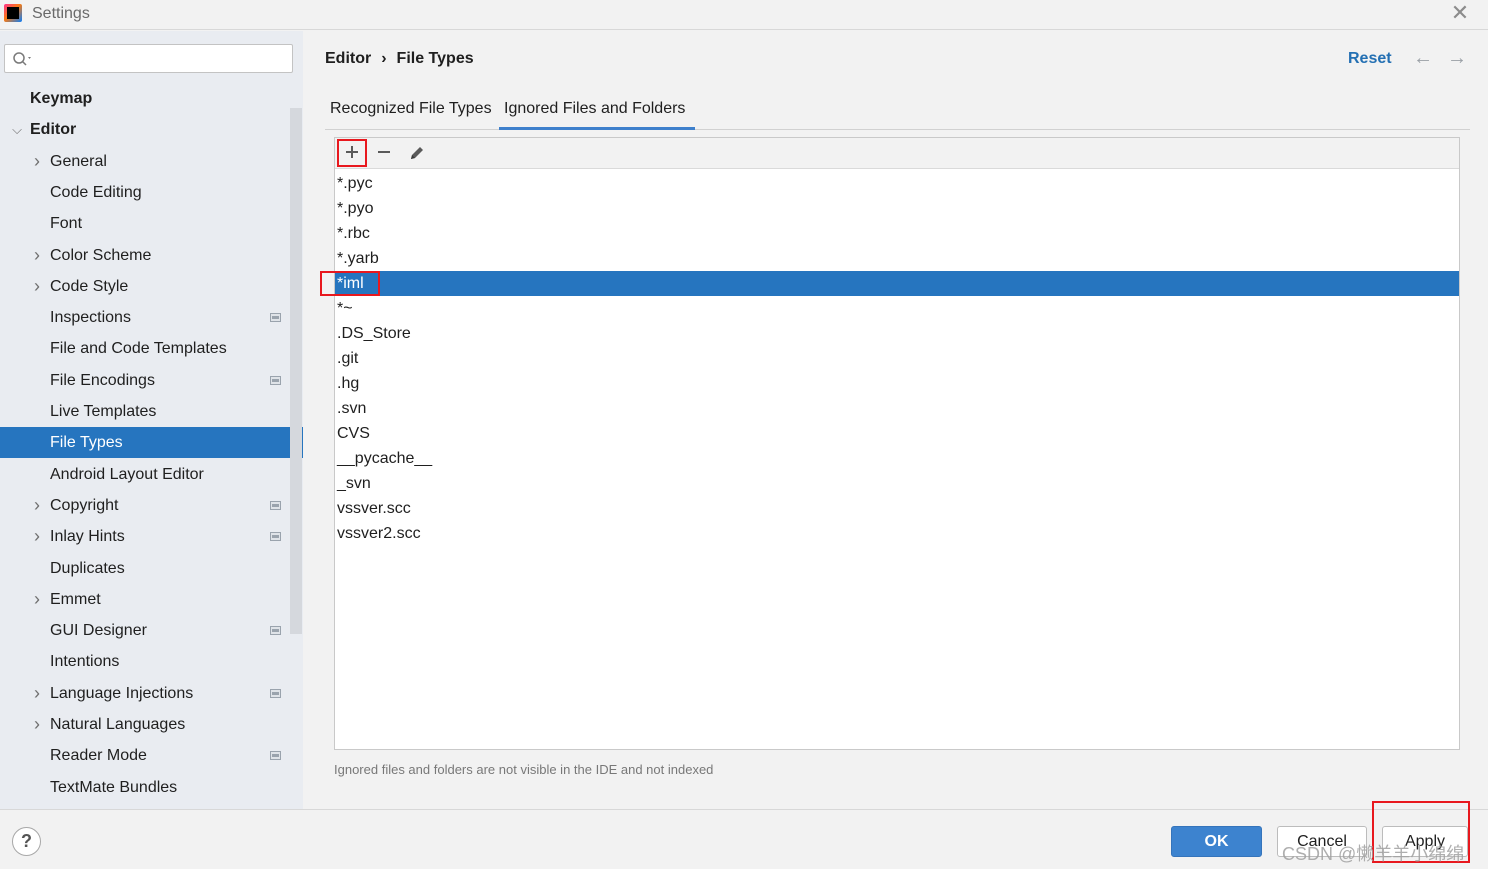 Image resolution: width=1488 pixels, height=869 pixels. I want to click on sidebar-item-reader-mode: Reader Mode, so click(151, 755).